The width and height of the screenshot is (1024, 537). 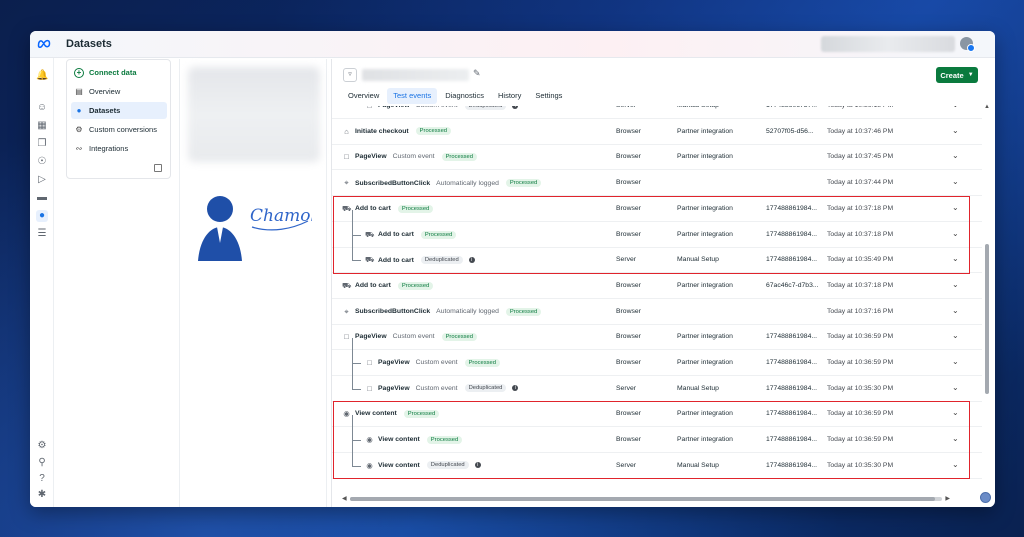 What do you see at coordinates (363, 96) in the screenshot?
I see `tab-overview: Overview` at bounding box center [363, 96].